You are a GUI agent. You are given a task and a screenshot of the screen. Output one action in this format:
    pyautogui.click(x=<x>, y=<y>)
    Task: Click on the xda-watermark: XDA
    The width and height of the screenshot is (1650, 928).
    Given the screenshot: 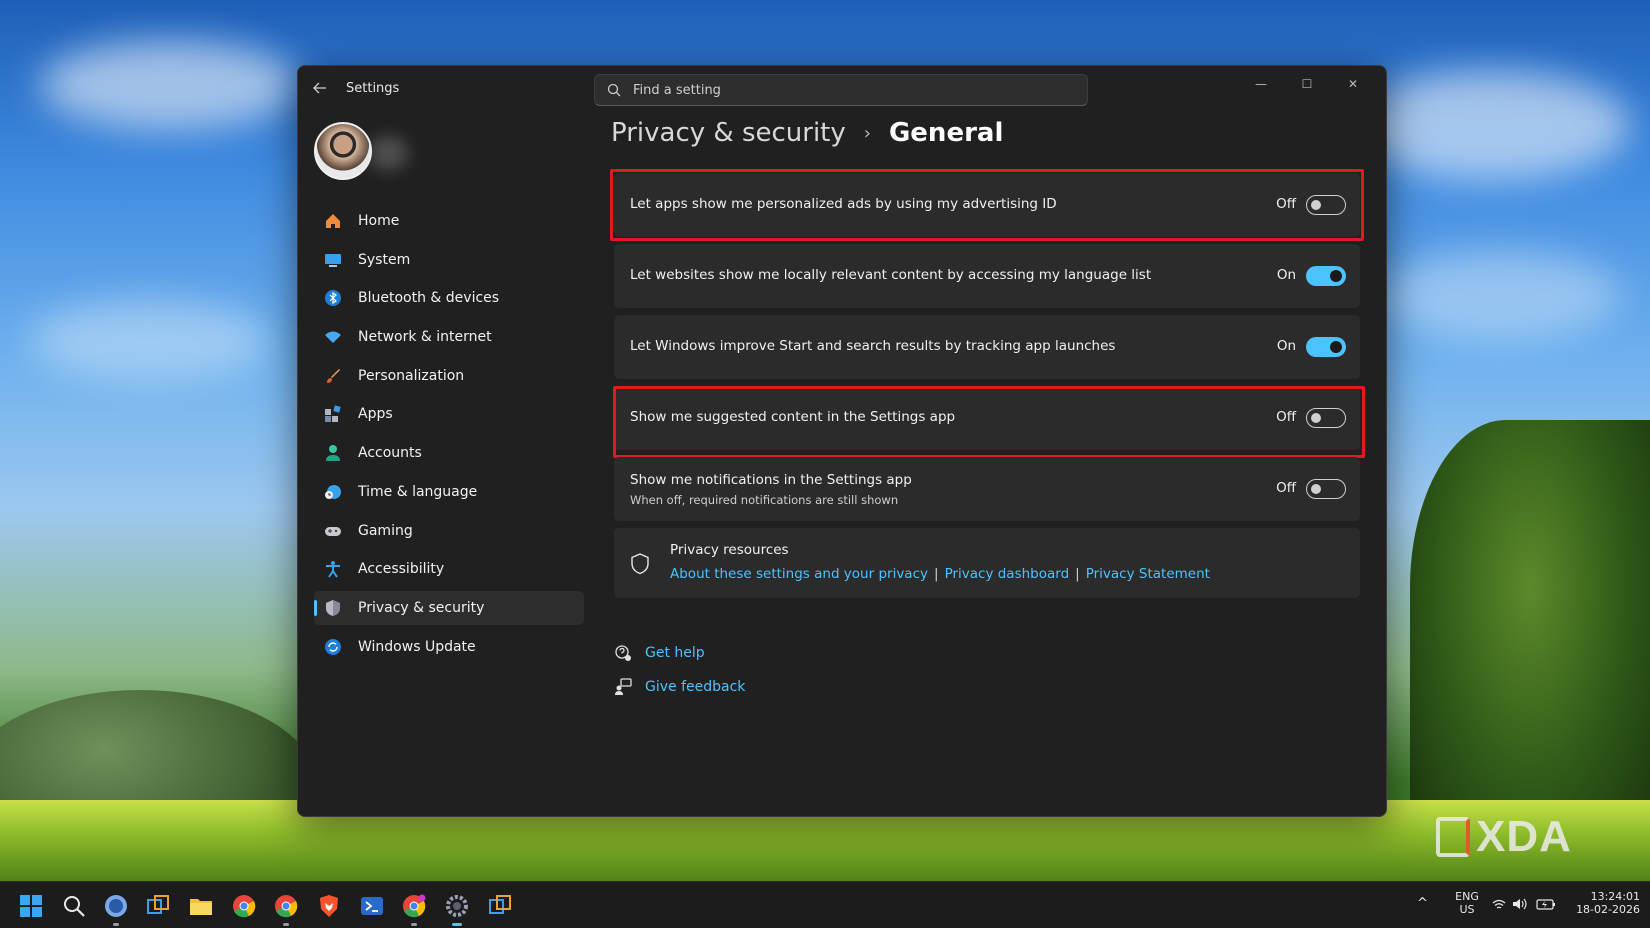 What is the action you would take?
    pyautogui.click(x=1504, y=837)
    